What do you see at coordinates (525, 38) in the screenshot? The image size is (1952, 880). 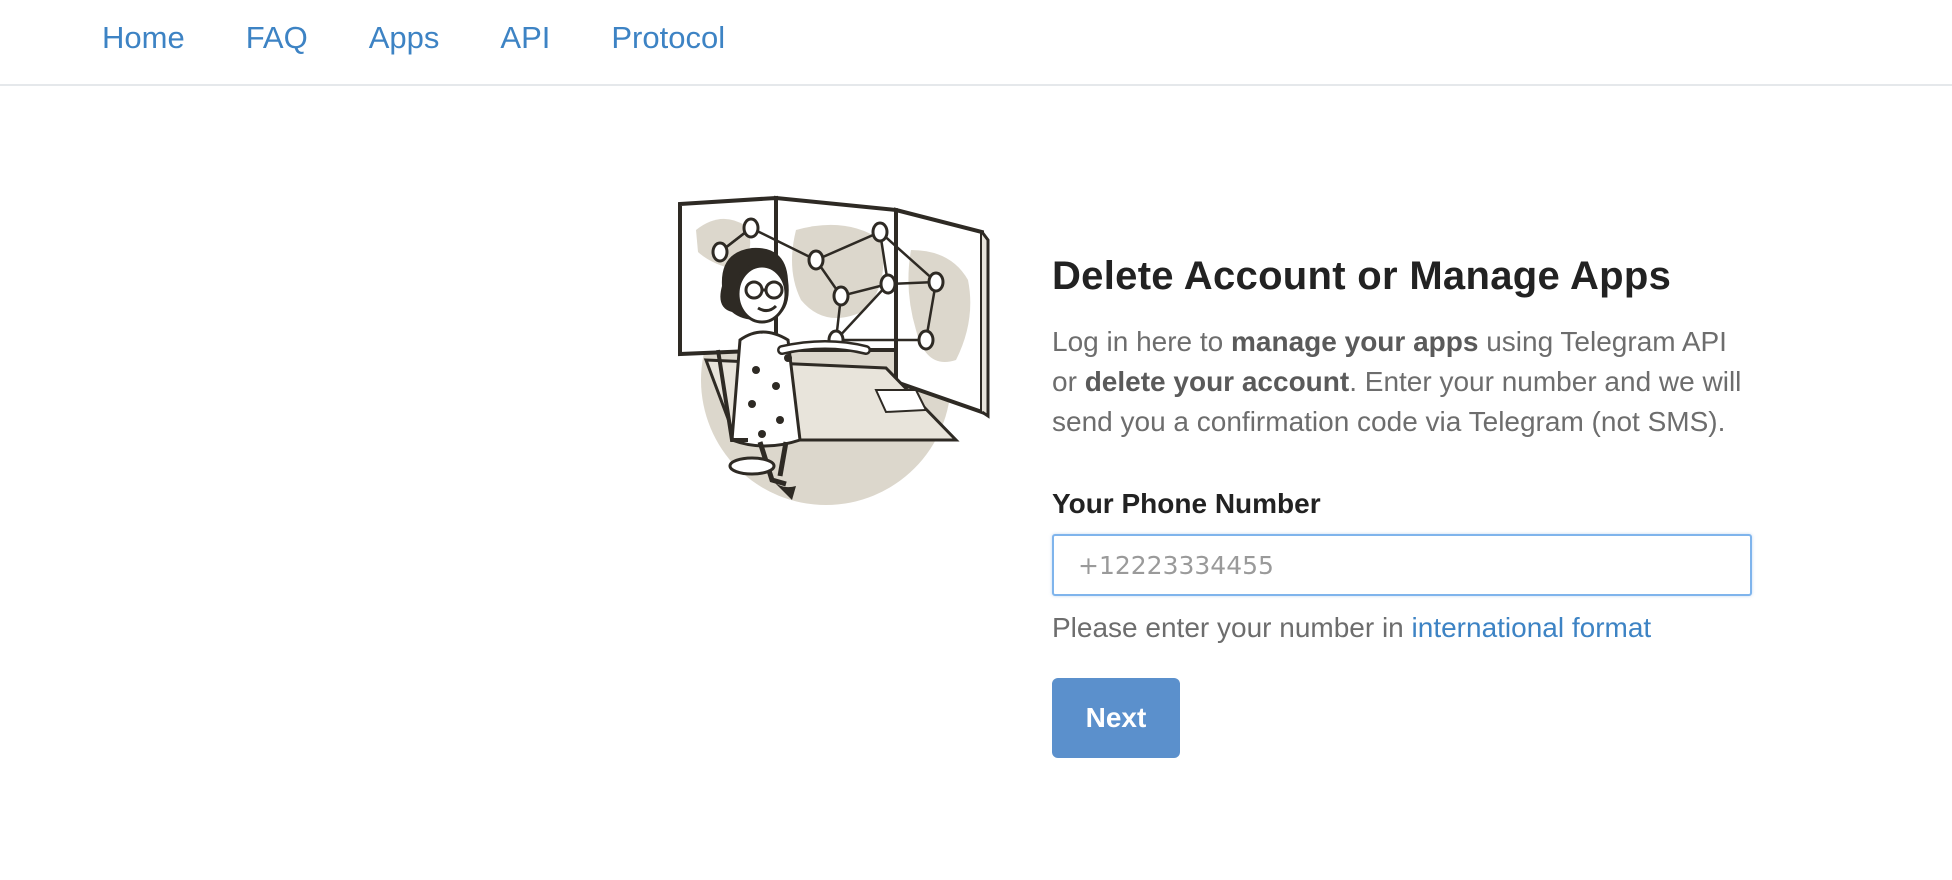 I see `nav-api-link: API` at bounding box center [525, 38].